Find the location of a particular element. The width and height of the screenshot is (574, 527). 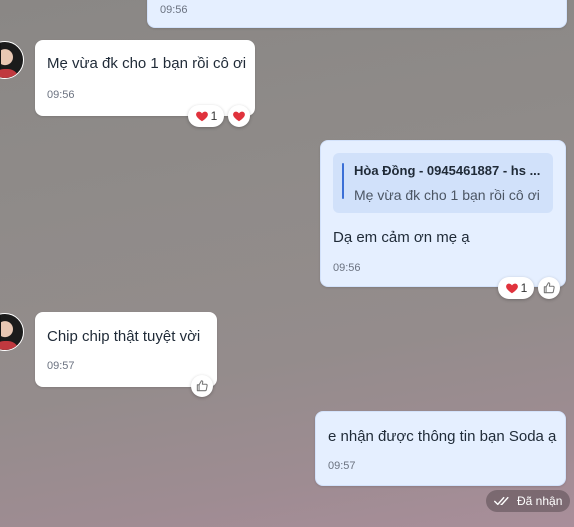

double-check-icon is located at coordinates (501, 501).